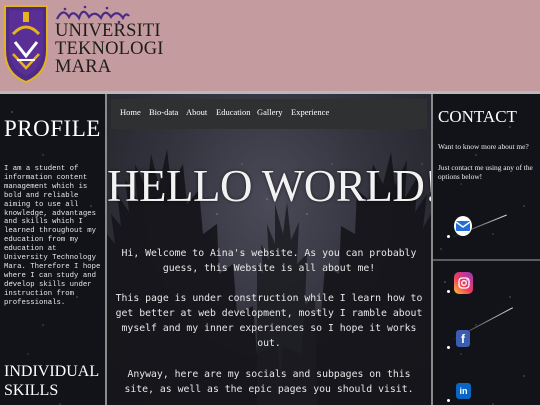  Describe the element at coordinates (463, 226) in the screenshot. I see `email-icon` at that location.